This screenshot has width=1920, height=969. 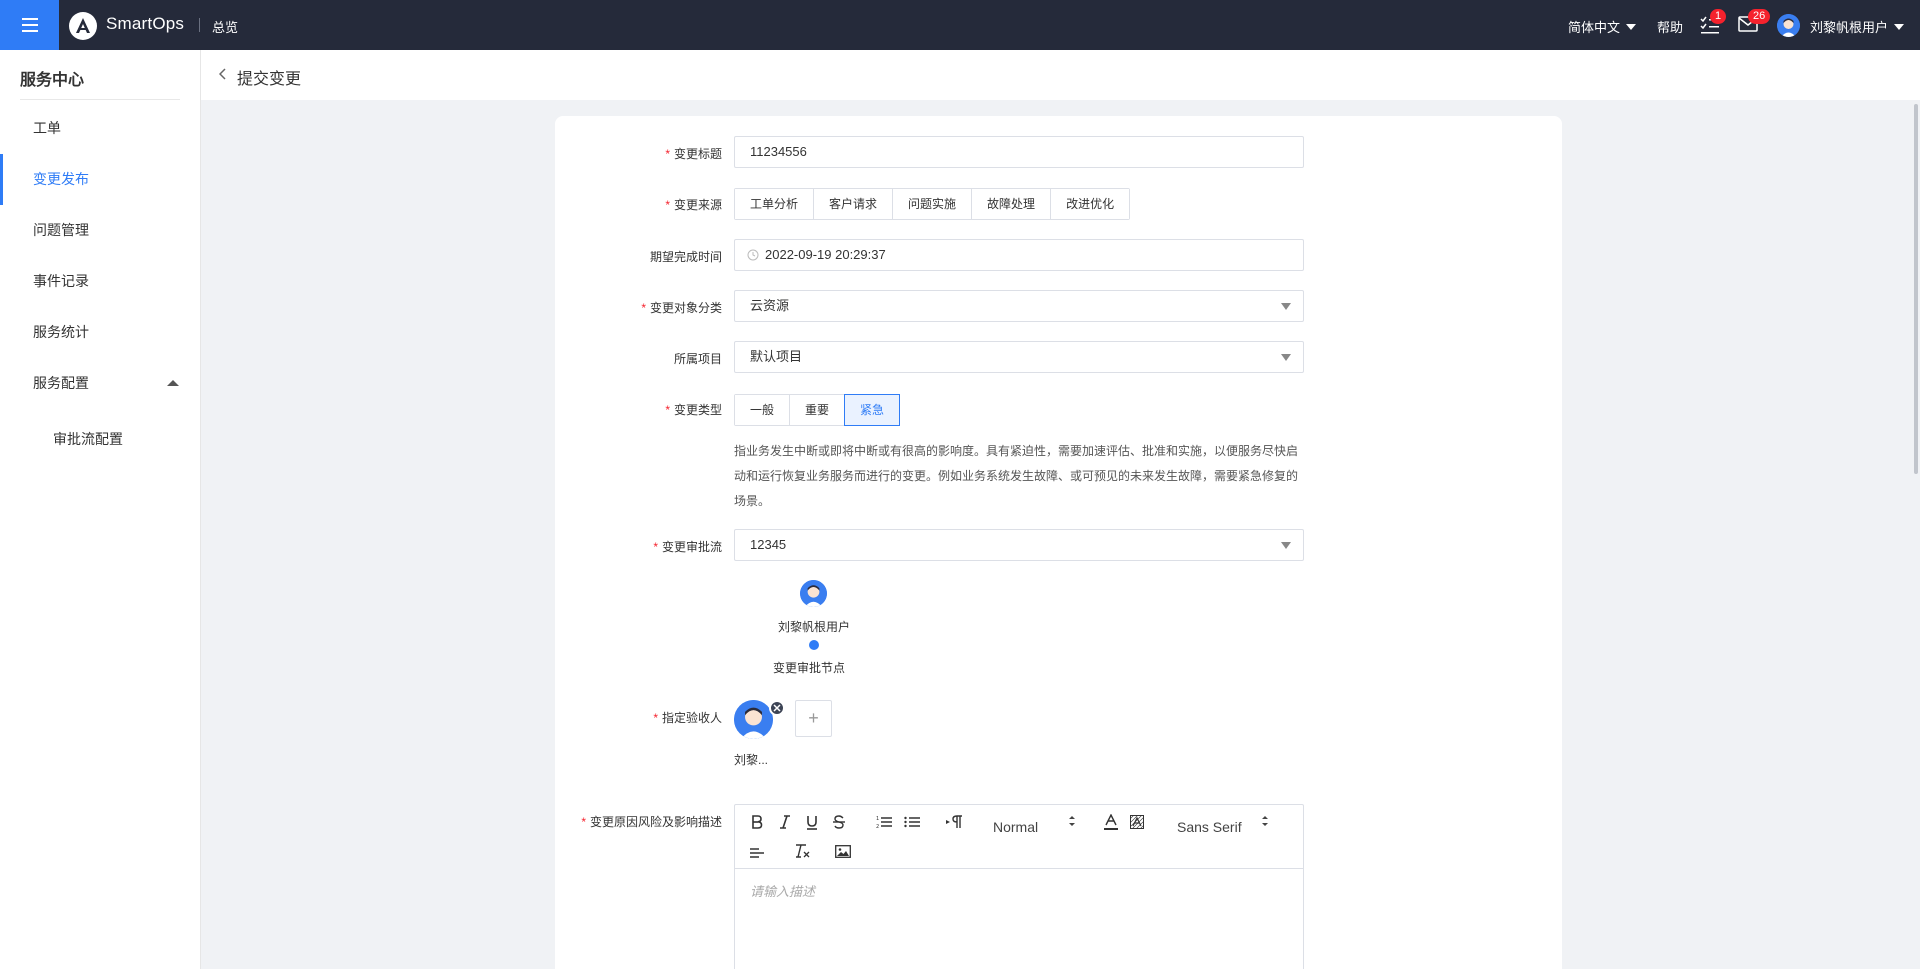 I want to click on help-link: 帮助, so click(x=1670, y=26).